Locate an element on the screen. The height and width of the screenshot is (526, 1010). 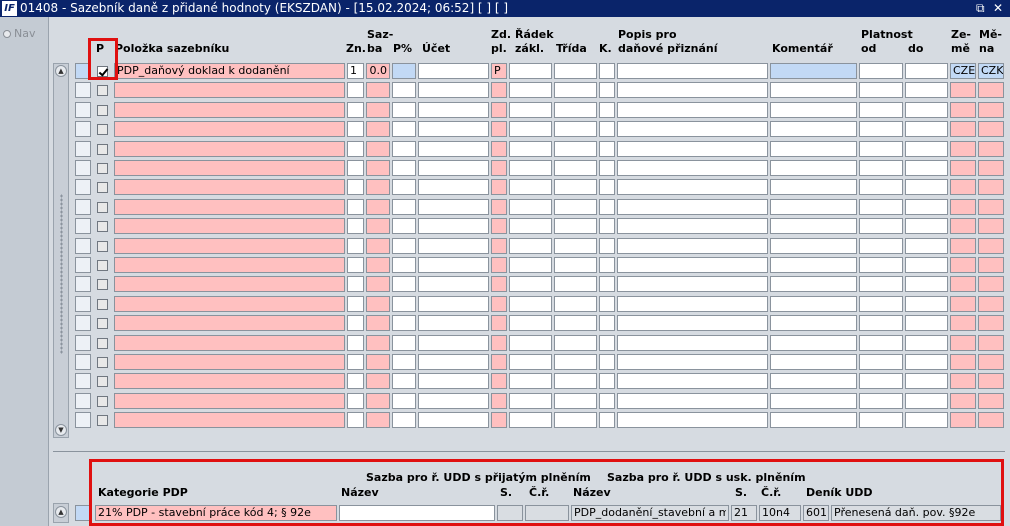
close-icon: ✕ is located at coordinates (998, 8).